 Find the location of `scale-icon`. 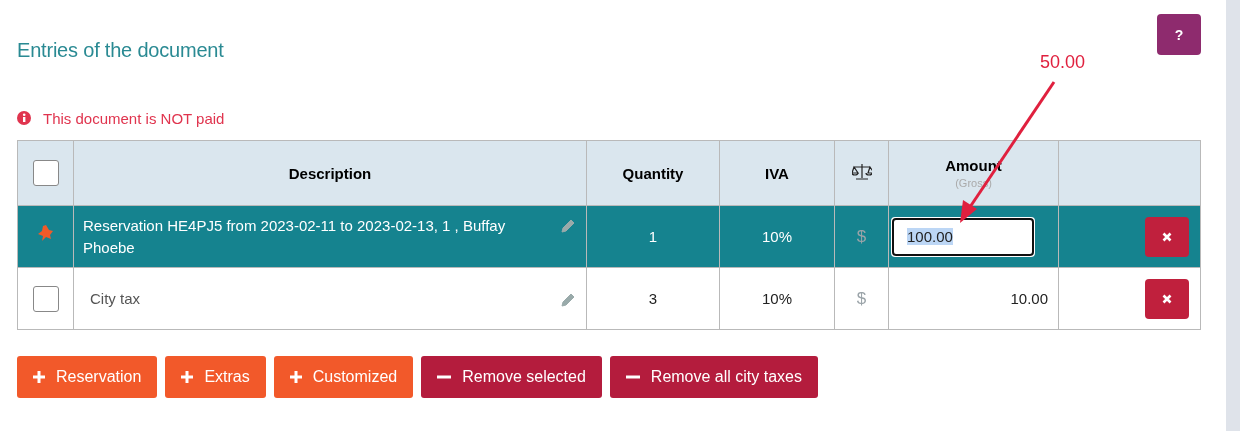

scale-icon is located at coordinates (861, 171).